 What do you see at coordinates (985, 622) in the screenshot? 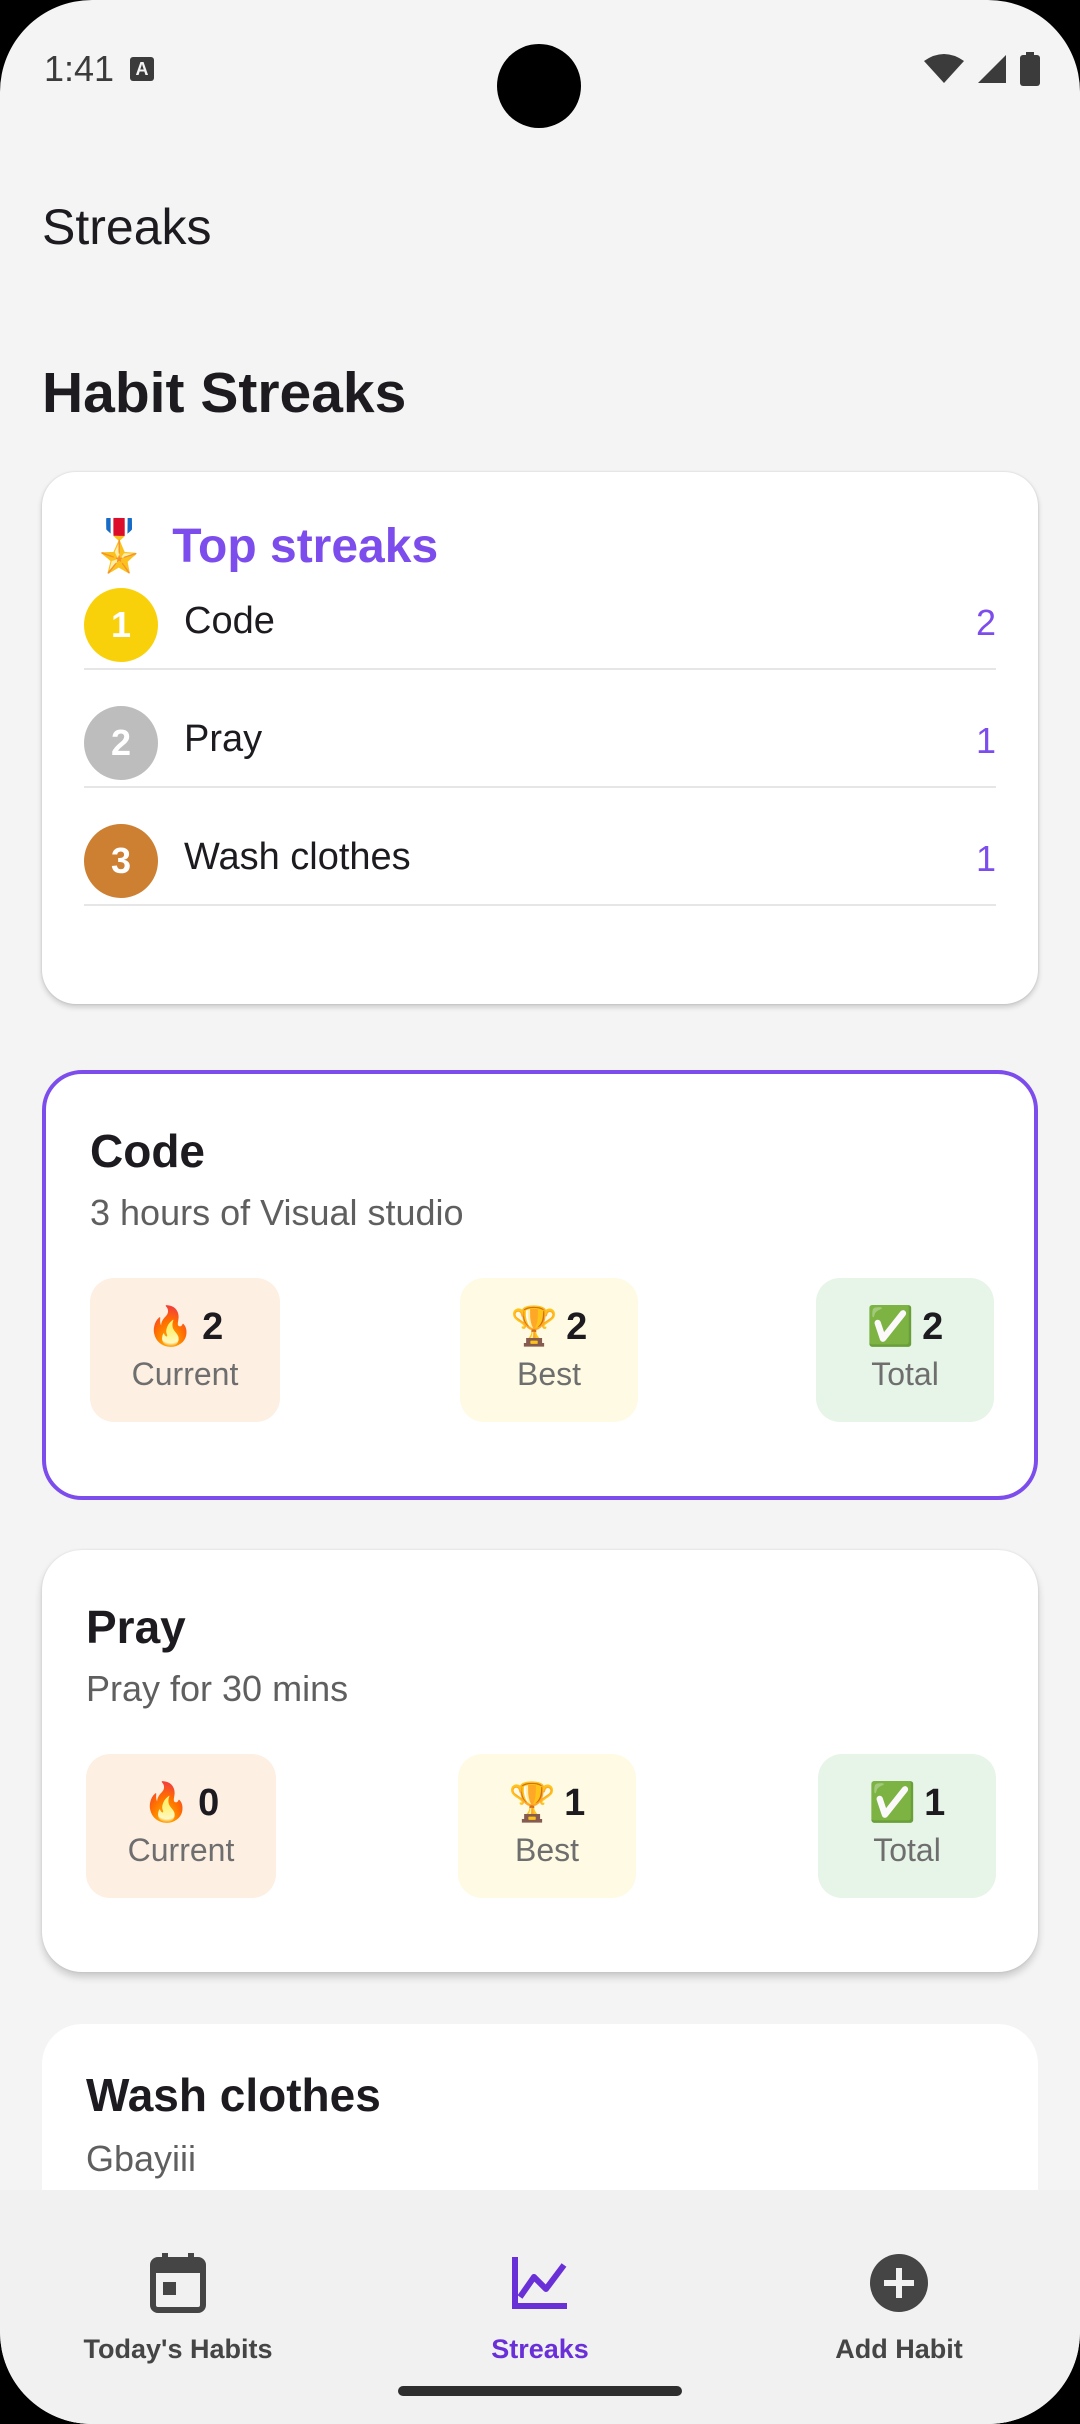
I see `rank-streak-value: 2` at bounding box center [985, 622].